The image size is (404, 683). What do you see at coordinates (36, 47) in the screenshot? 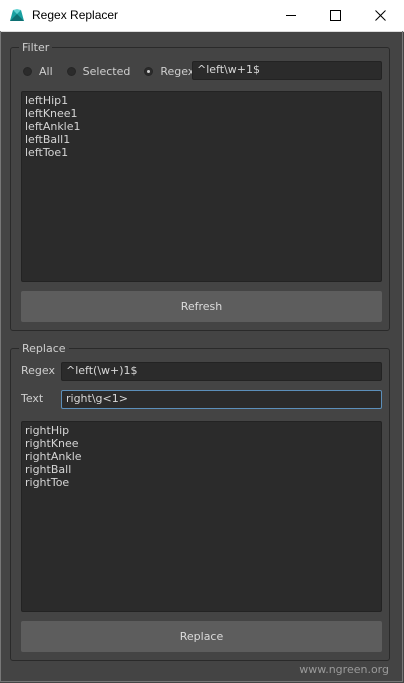
I see `filter-group-title: Filter` at bounding box center [36, 47].